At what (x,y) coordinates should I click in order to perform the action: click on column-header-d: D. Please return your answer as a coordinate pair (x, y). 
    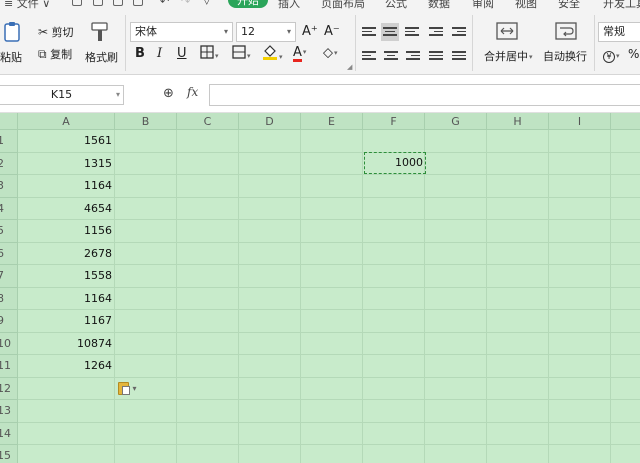
    Looking at the image, I should click on (270, 121).